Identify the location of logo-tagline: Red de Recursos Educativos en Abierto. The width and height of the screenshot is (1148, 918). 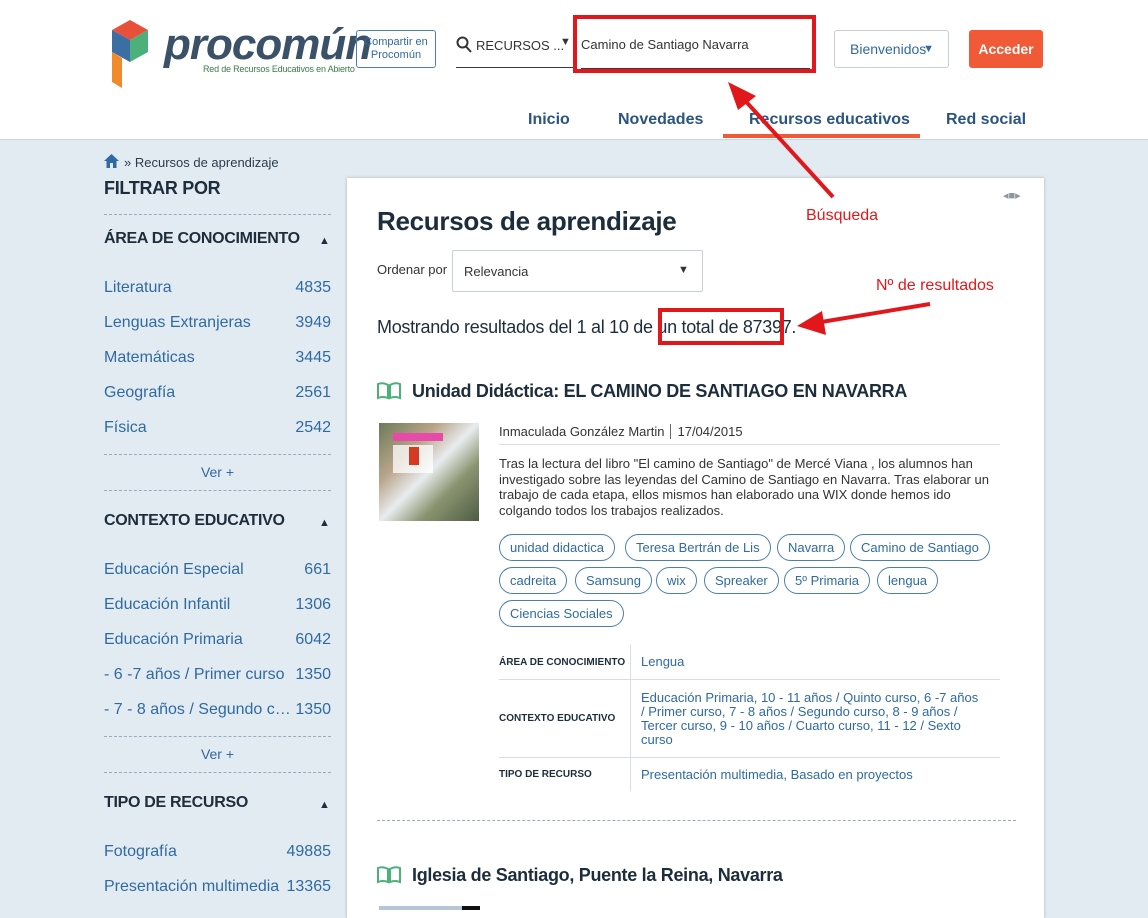
(279, 69).